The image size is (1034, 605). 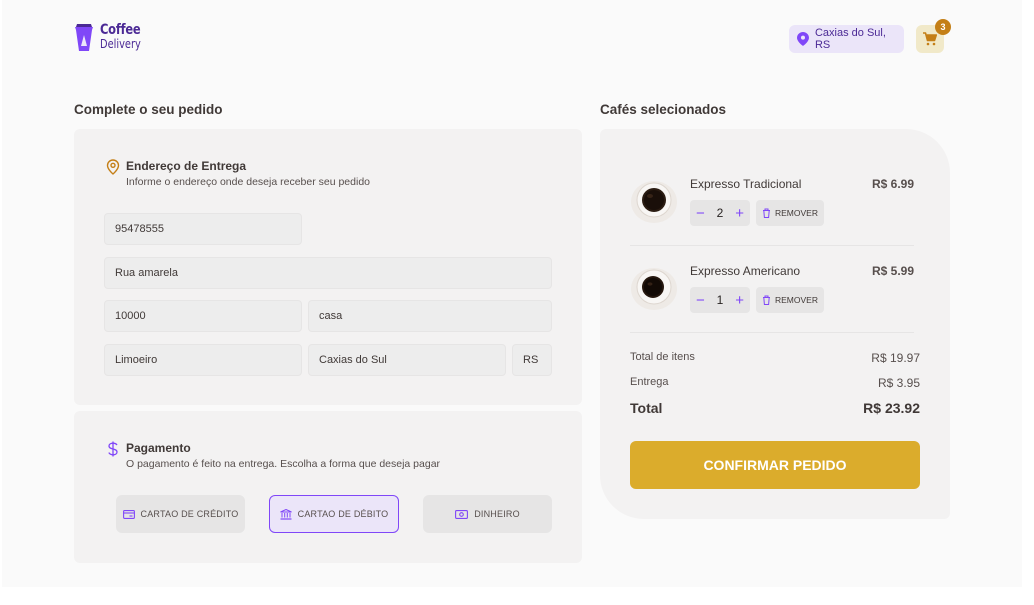 I want to click on item-quantity: 1, so click(x=720, y=300).